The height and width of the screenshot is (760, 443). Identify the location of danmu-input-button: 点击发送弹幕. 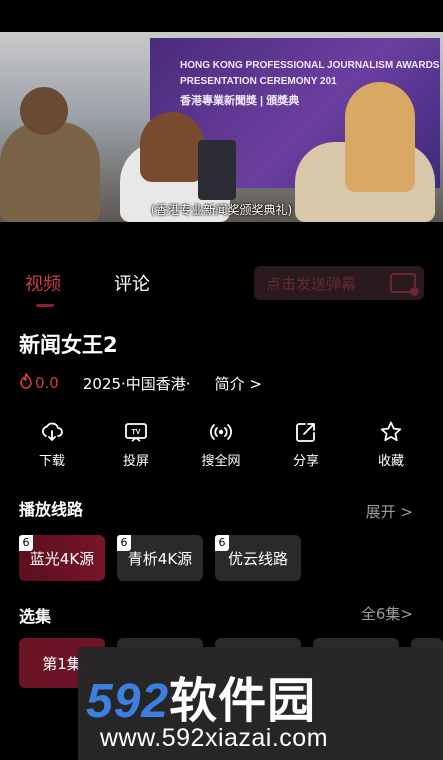
(339, 283).